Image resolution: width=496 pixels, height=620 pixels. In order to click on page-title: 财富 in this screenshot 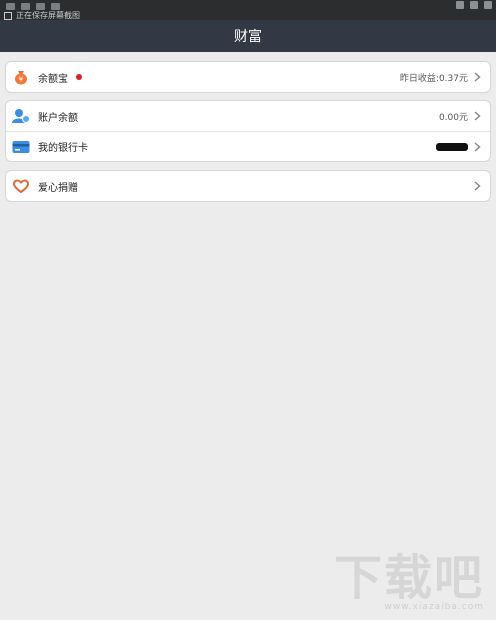, I will do `click(248, 37)`.